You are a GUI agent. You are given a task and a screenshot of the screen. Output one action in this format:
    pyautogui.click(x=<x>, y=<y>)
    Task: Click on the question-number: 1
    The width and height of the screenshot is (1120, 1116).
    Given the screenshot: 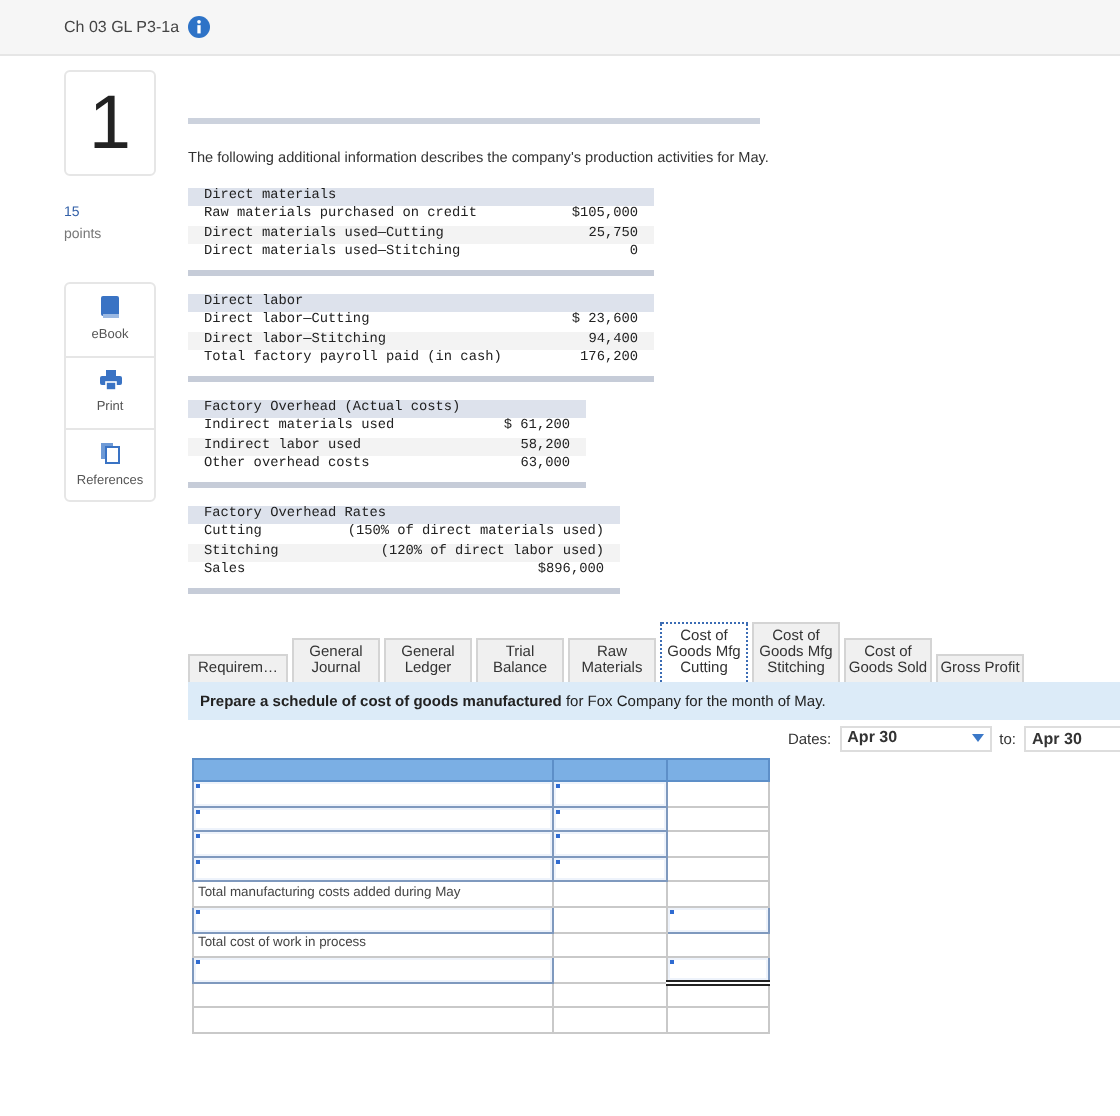 What is the action you would take?
    pyautogui.click(x=110, y=123)
    